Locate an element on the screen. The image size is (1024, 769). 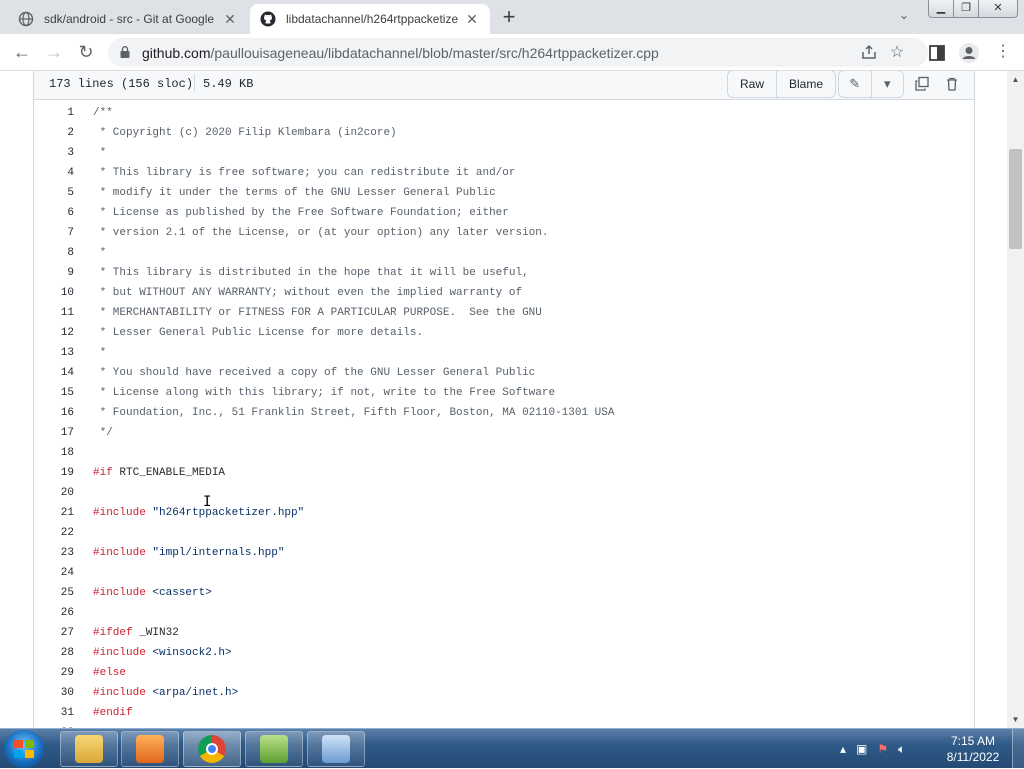
taskbar-notepad is located at coordinates (274, 749).